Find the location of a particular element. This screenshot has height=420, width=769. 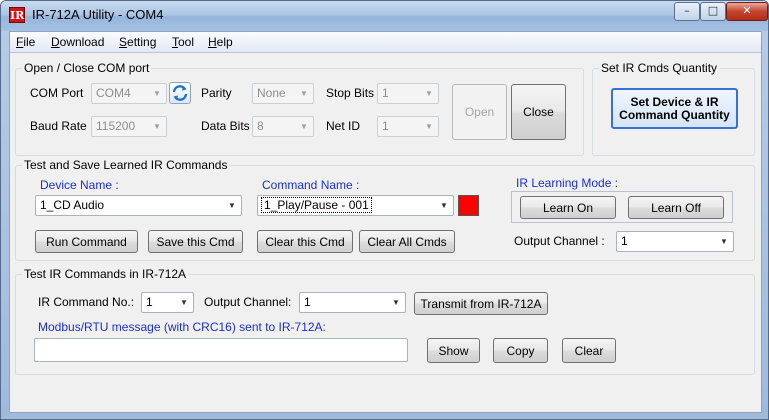

test-output-channel-value: 1 is located at coordinates (307, 302).